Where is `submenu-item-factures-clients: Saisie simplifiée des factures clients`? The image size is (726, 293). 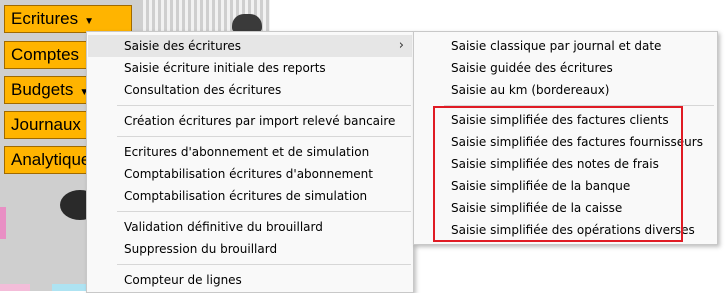 submenu-item-factures-clients: Saisie simplifiée des factures clients is located at coordinates (565, 120).